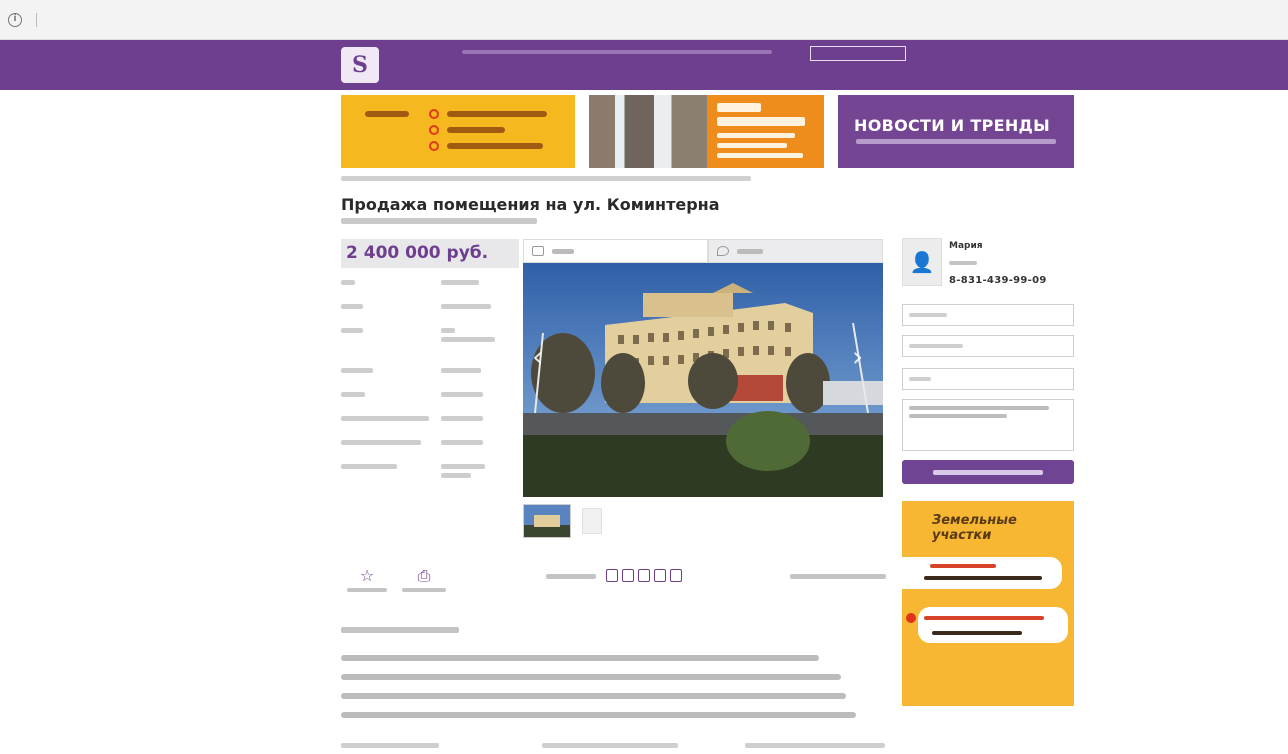  I want to click on printer-icon: ⎙, so click(424, 575).